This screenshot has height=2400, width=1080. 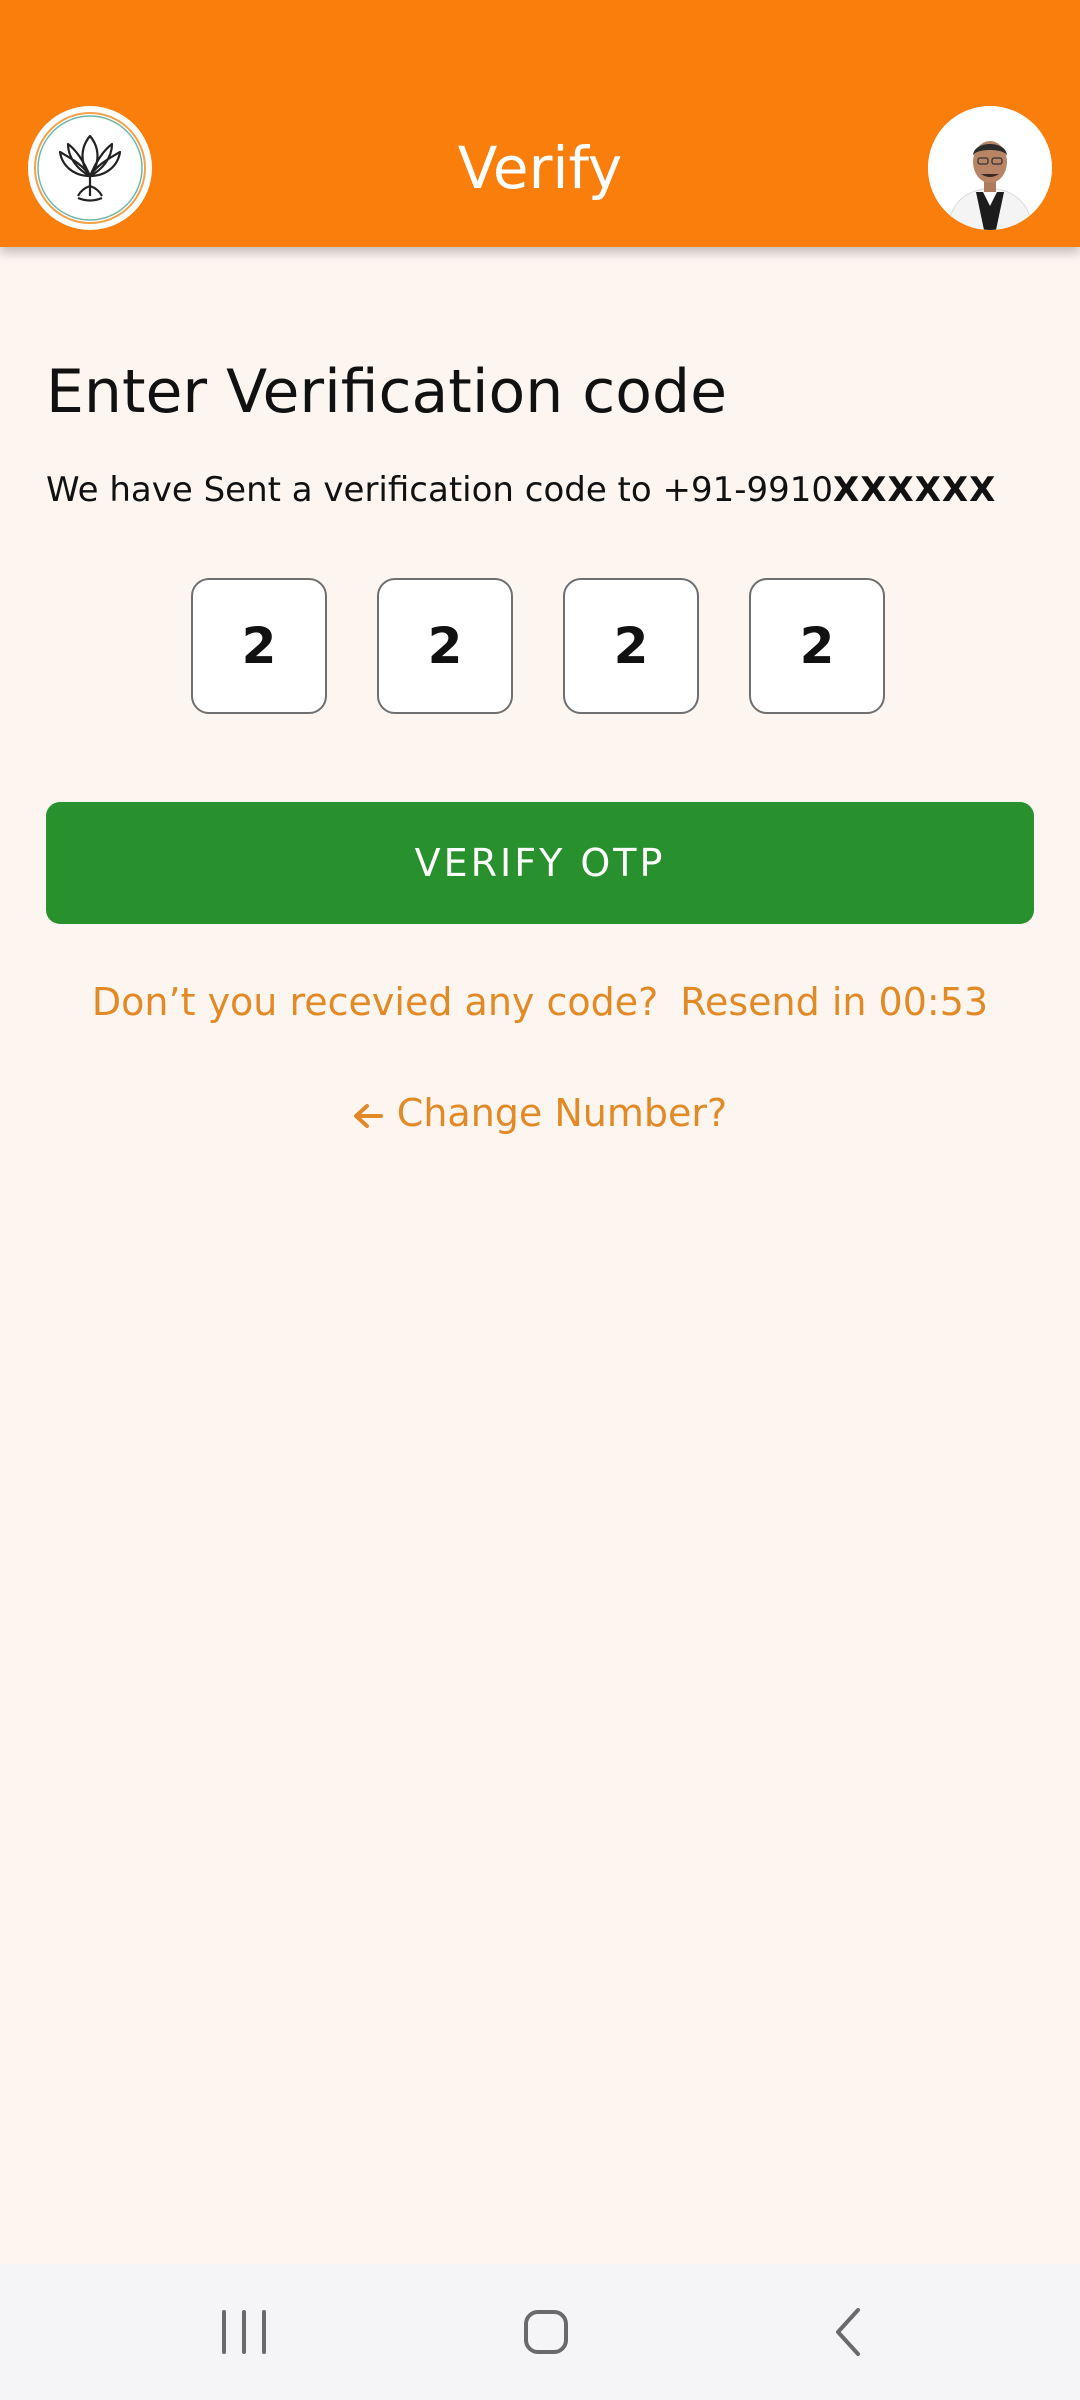 What do you see at coordinates (375, 1002) in the screenshot?
I see `resend-question: Don’t you recevied any code?` at bounding box center [375, 1002].